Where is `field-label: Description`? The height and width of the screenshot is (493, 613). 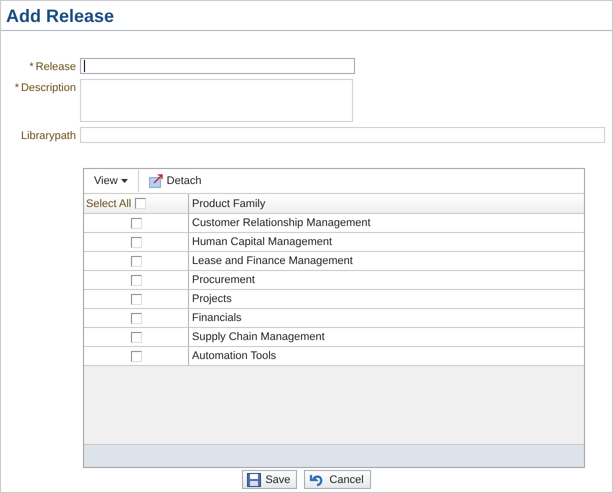 field-label: Description is located at coordinates (48, 88).